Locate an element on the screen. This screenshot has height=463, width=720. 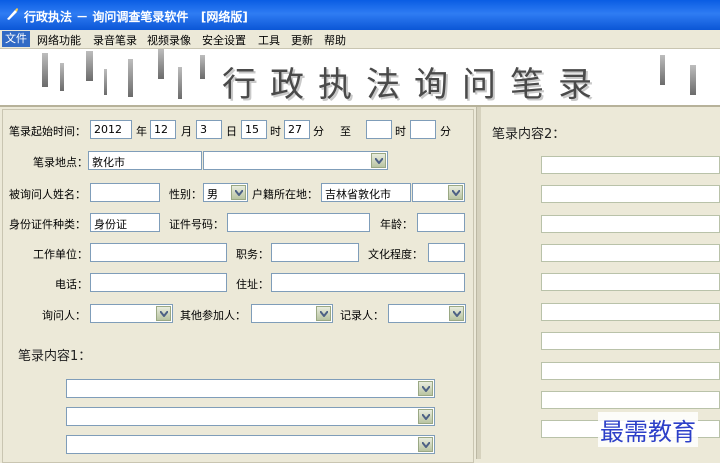
phone-input is located at coordinates (158, 282).